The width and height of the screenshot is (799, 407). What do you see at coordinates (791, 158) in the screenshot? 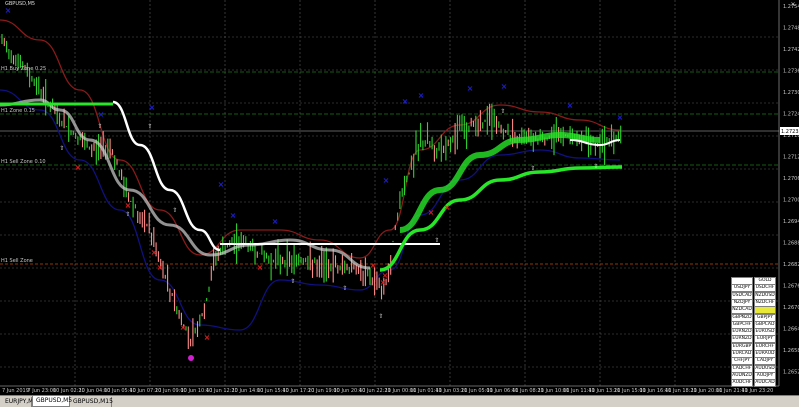
I see `price-tick-label: 1.27125` at bounding box center [791, 158].